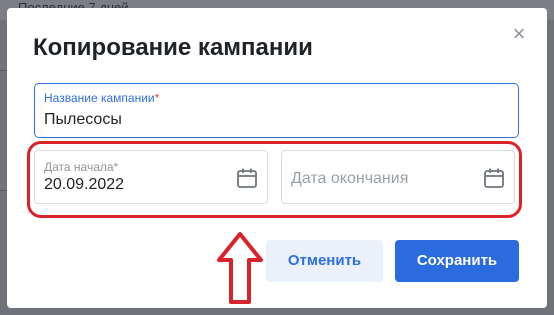 The image size is (554, 315). I want to click on dialog-title: Копирование кампании, so click(173, 47).